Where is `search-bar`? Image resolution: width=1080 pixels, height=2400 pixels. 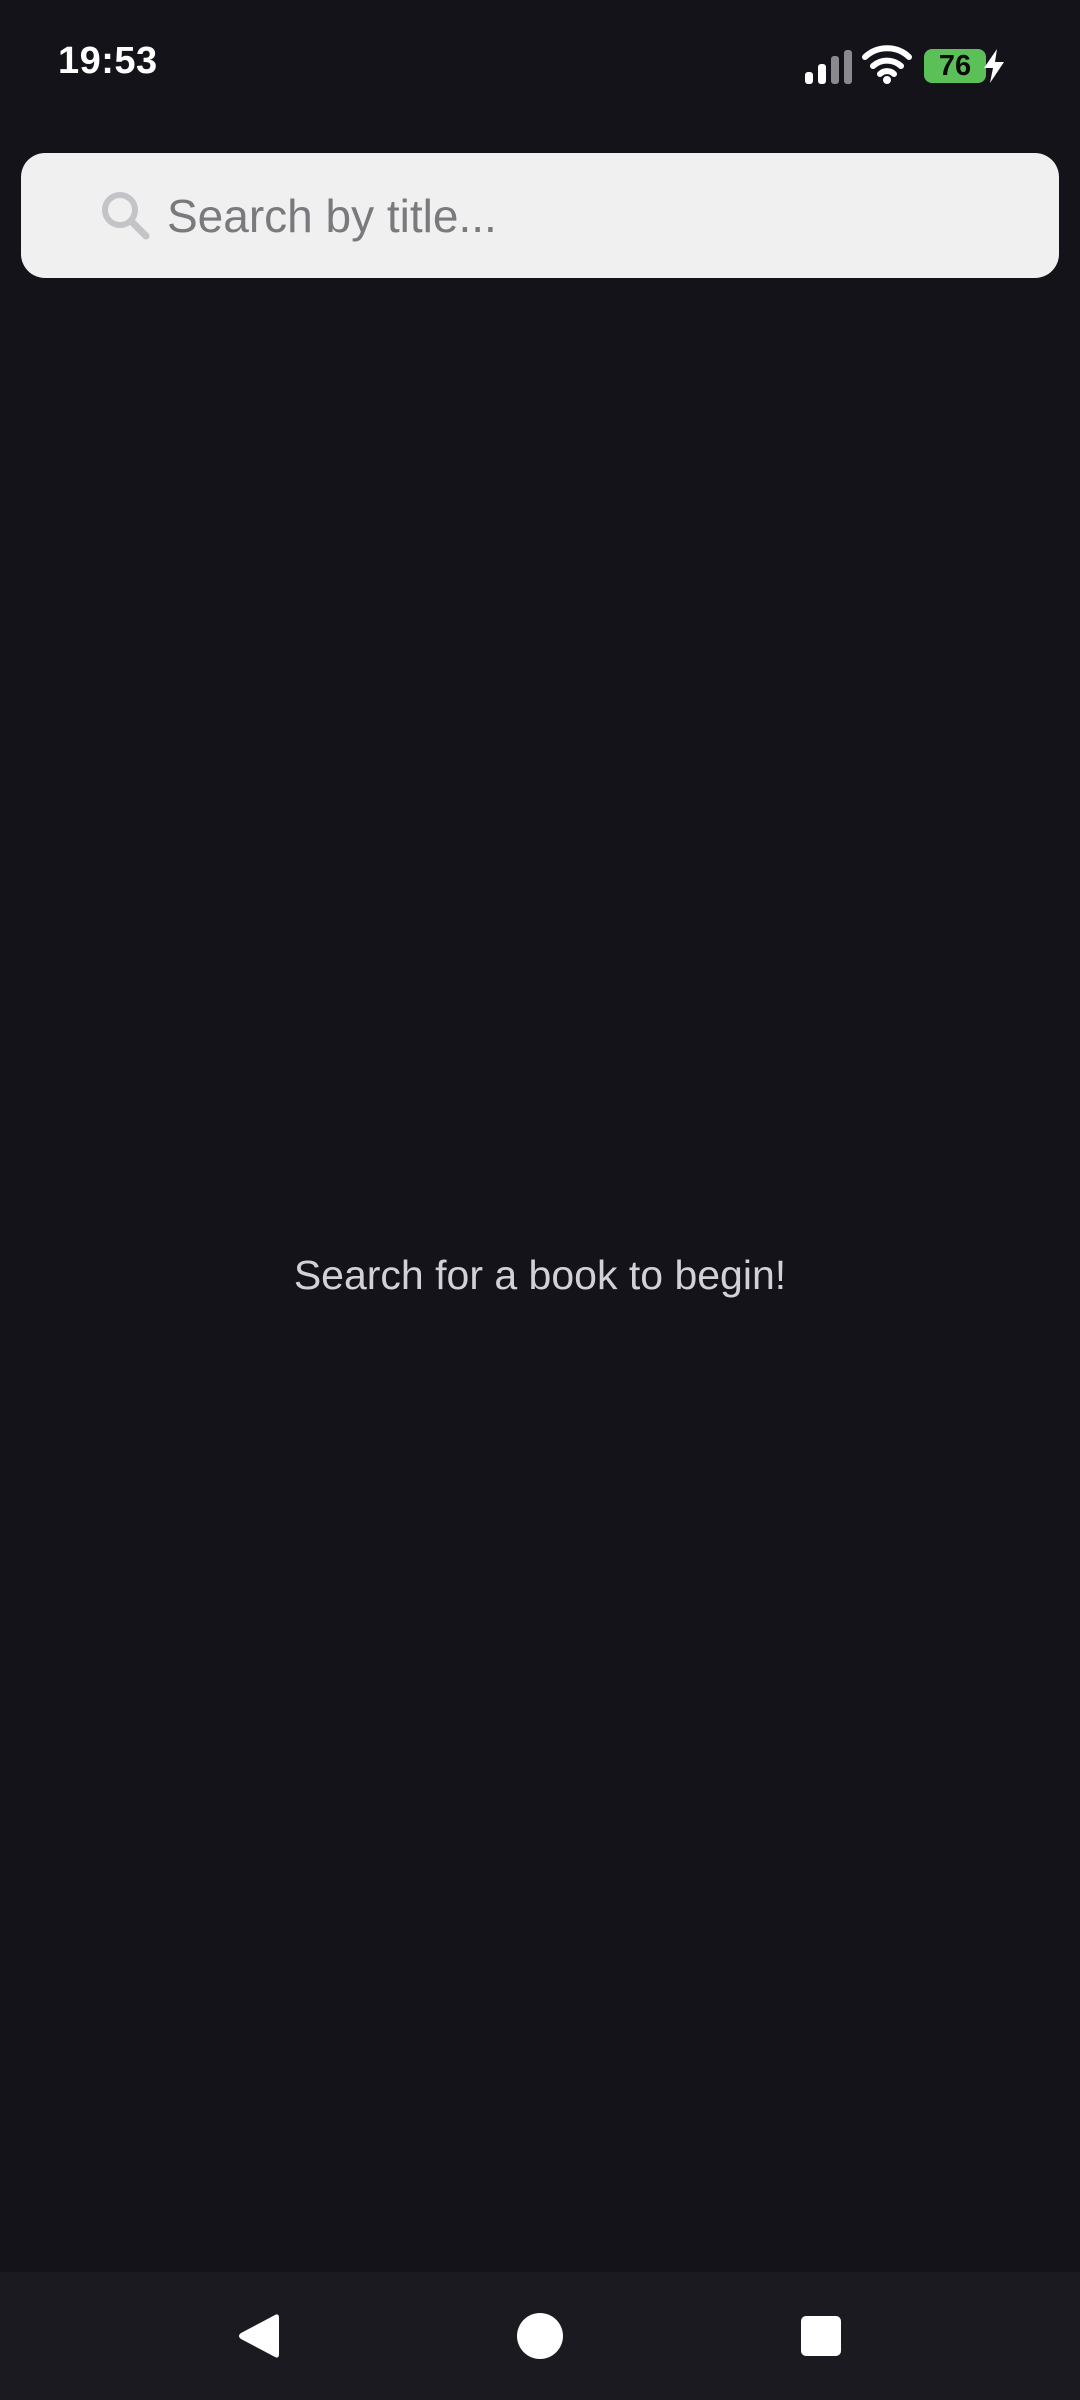
search-bar is located at coordinates (540, 215).